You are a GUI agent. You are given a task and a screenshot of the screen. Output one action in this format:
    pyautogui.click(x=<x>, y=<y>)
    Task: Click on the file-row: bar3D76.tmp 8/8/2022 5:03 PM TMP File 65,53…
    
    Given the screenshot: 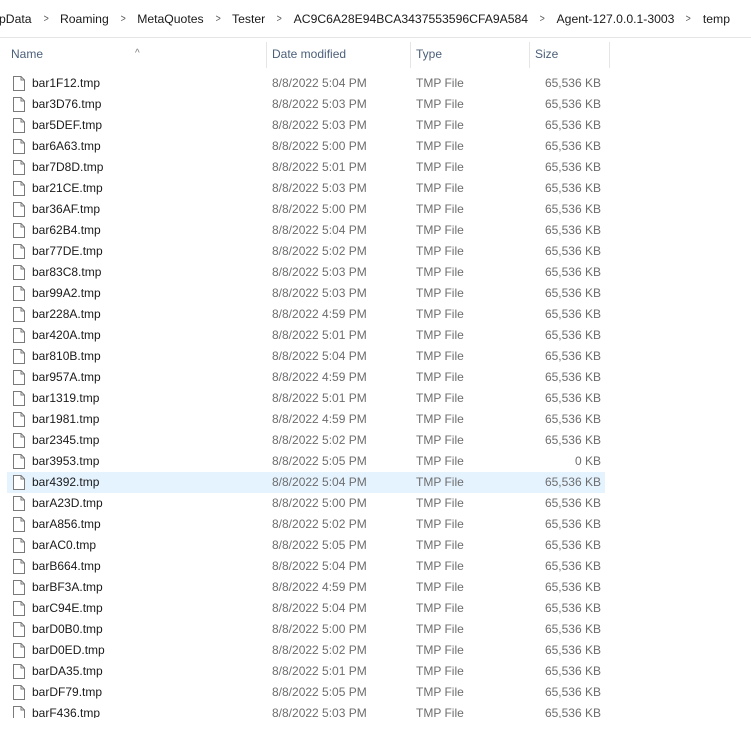 What is the action you would take?
    pyautogui.click(x=306, y=104)
    